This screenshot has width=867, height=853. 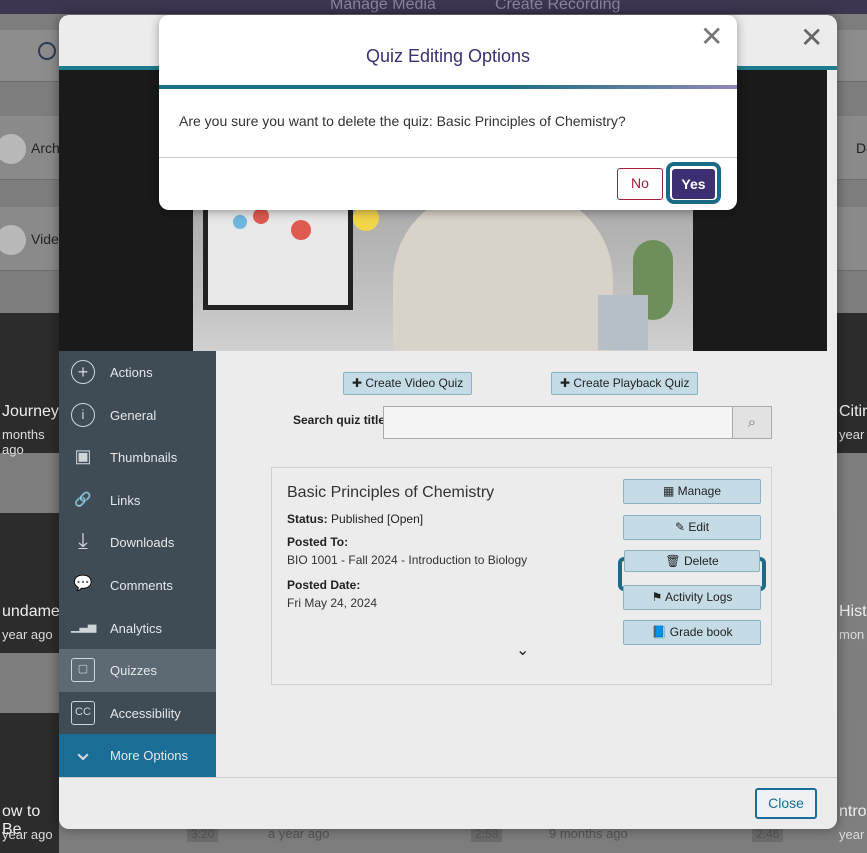 What do you see at coordinates (137, 500) in the screenshot?
I see `sidebar-item-links: 🔗 Links` at bounding box center [137, 500].